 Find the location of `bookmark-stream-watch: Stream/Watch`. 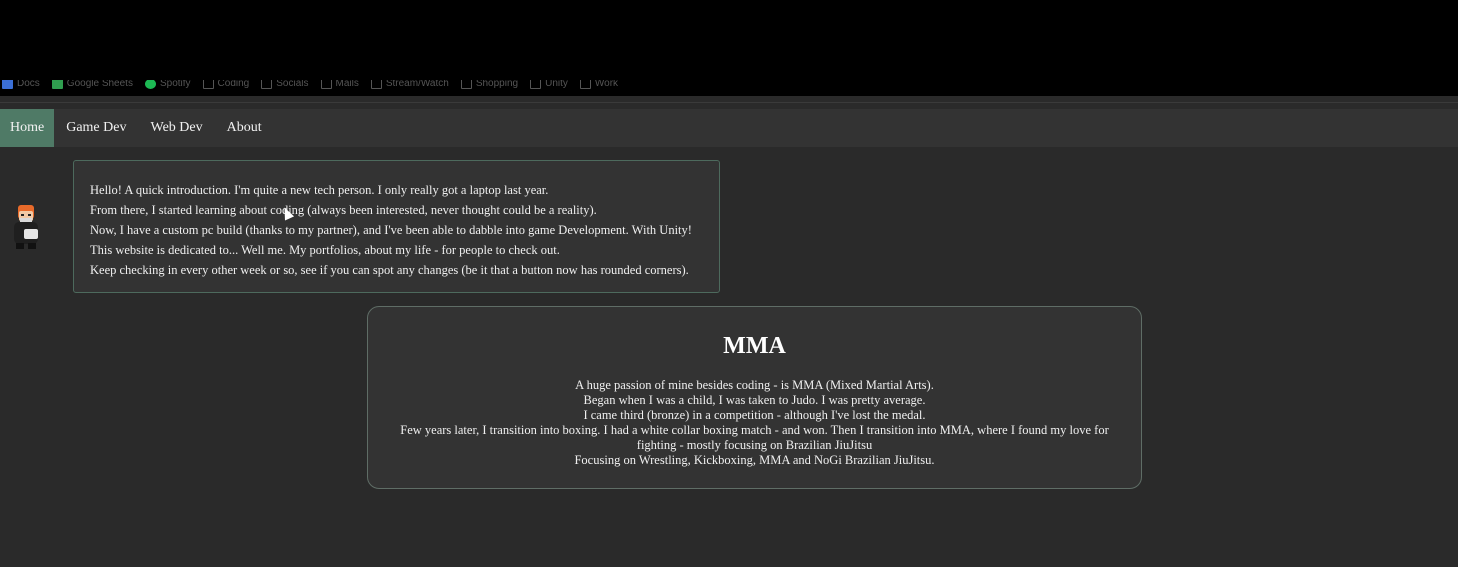

bookmark-stream-watch: Stream/Watch is located at coordinates (409, 84).